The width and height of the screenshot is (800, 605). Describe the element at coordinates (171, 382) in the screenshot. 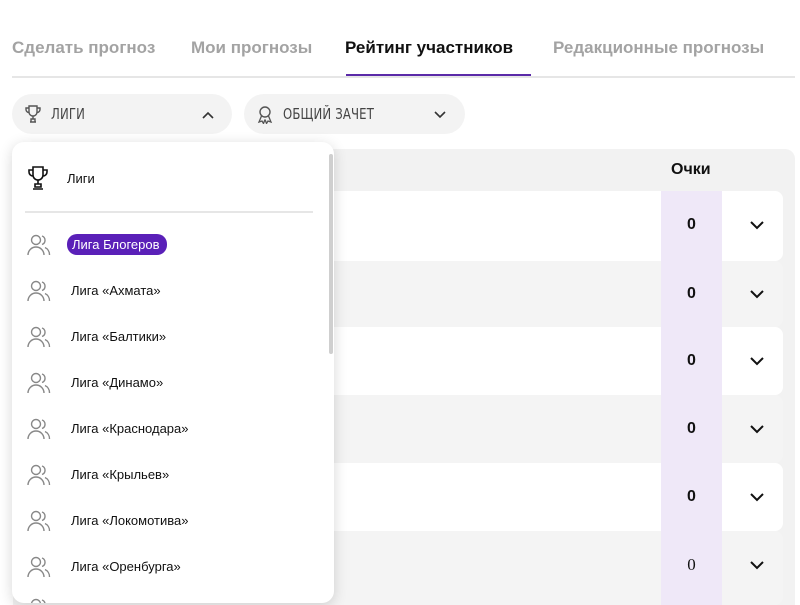

I see `league-option-dinamo: Лига «Динамо»` at that location.